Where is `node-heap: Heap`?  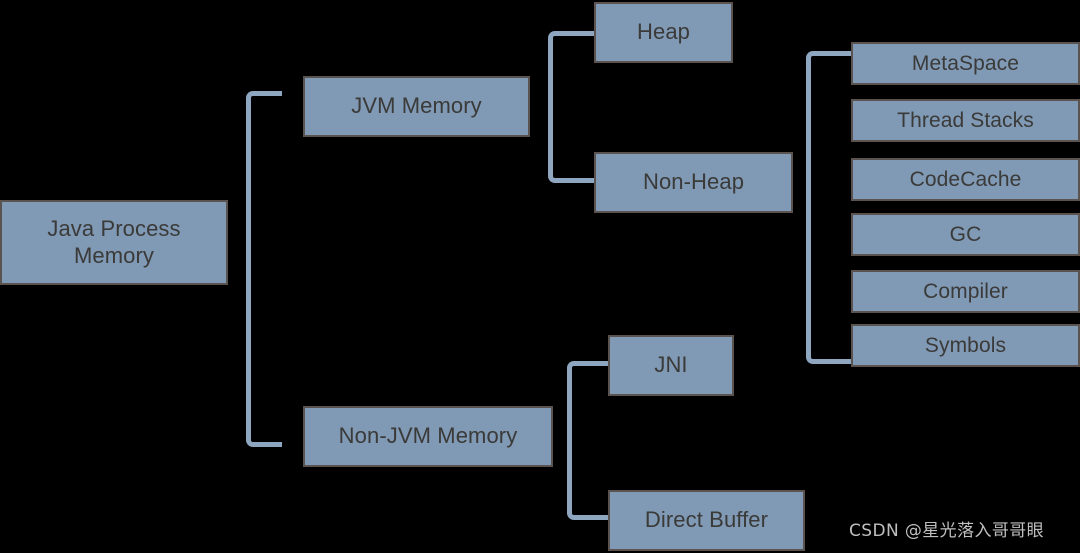
node-heap: Heap is located at coordinates (663, 32).